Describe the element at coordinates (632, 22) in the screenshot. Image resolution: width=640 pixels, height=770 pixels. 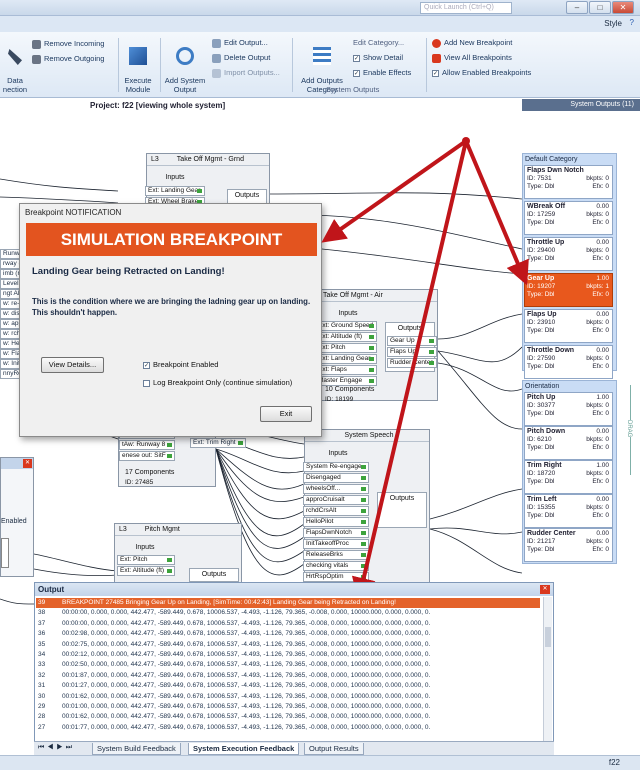
I see `help-icon: ?` at that location.